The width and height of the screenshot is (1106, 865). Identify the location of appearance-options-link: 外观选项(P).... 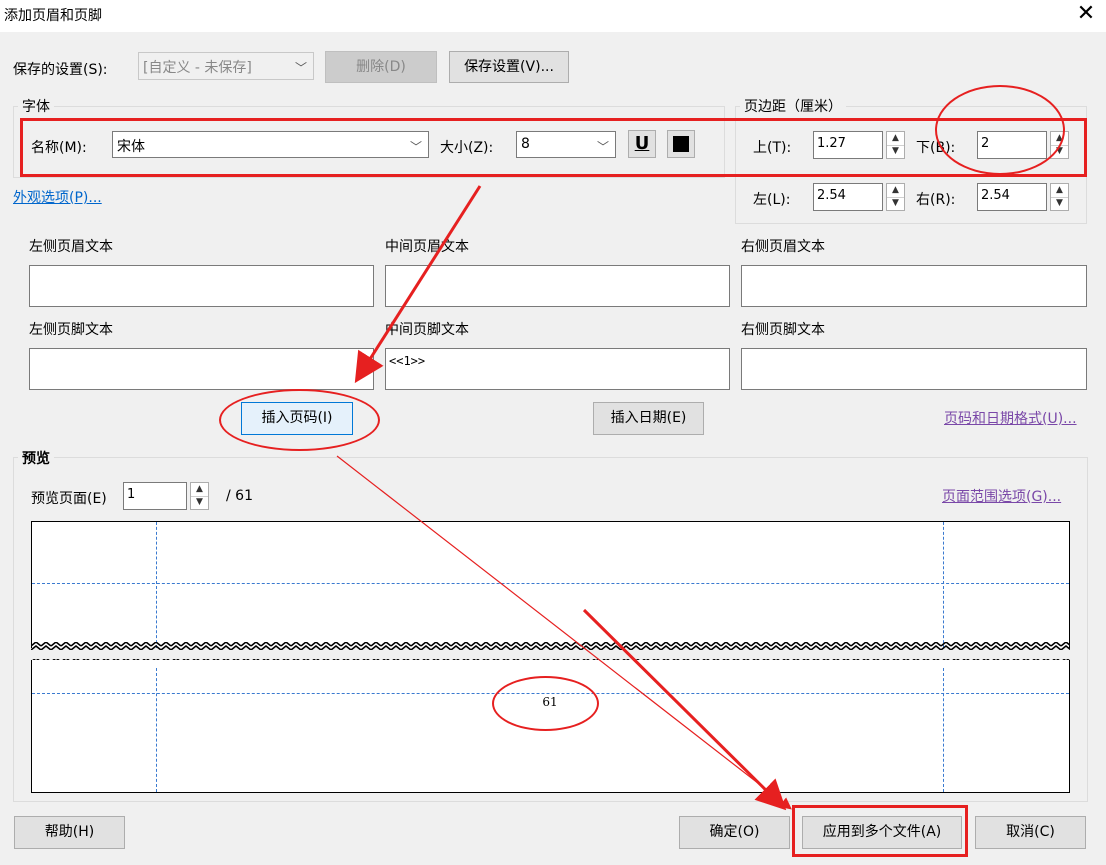
(57, 197).